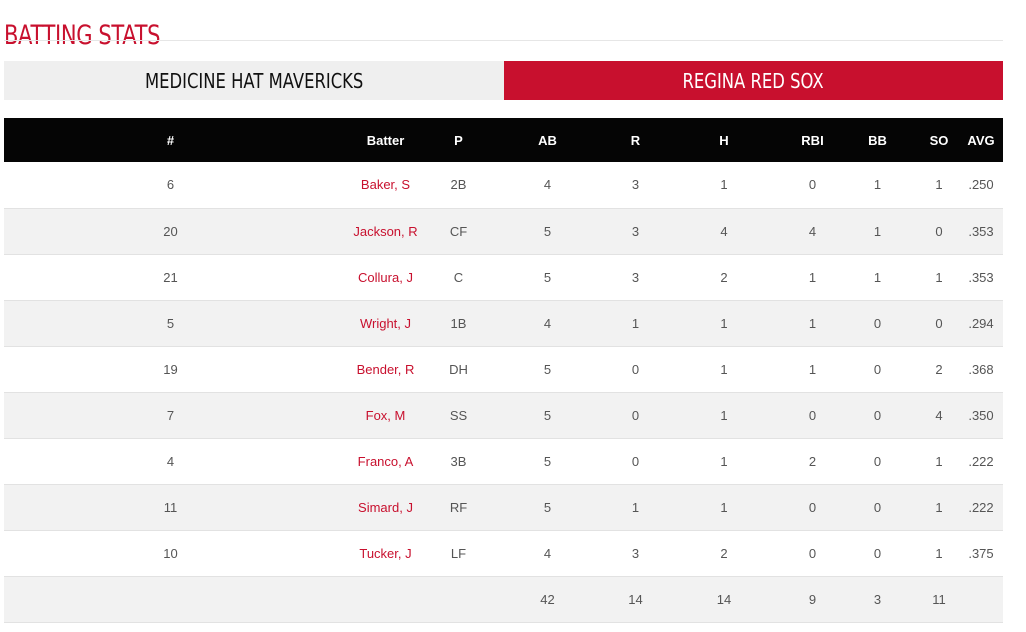 The width and height of the screenshot is (1026, 632). What do you see at coordinates (939, 599) in the screenshot?
I see `cell-so: 11` at bounding box center [939, 599].